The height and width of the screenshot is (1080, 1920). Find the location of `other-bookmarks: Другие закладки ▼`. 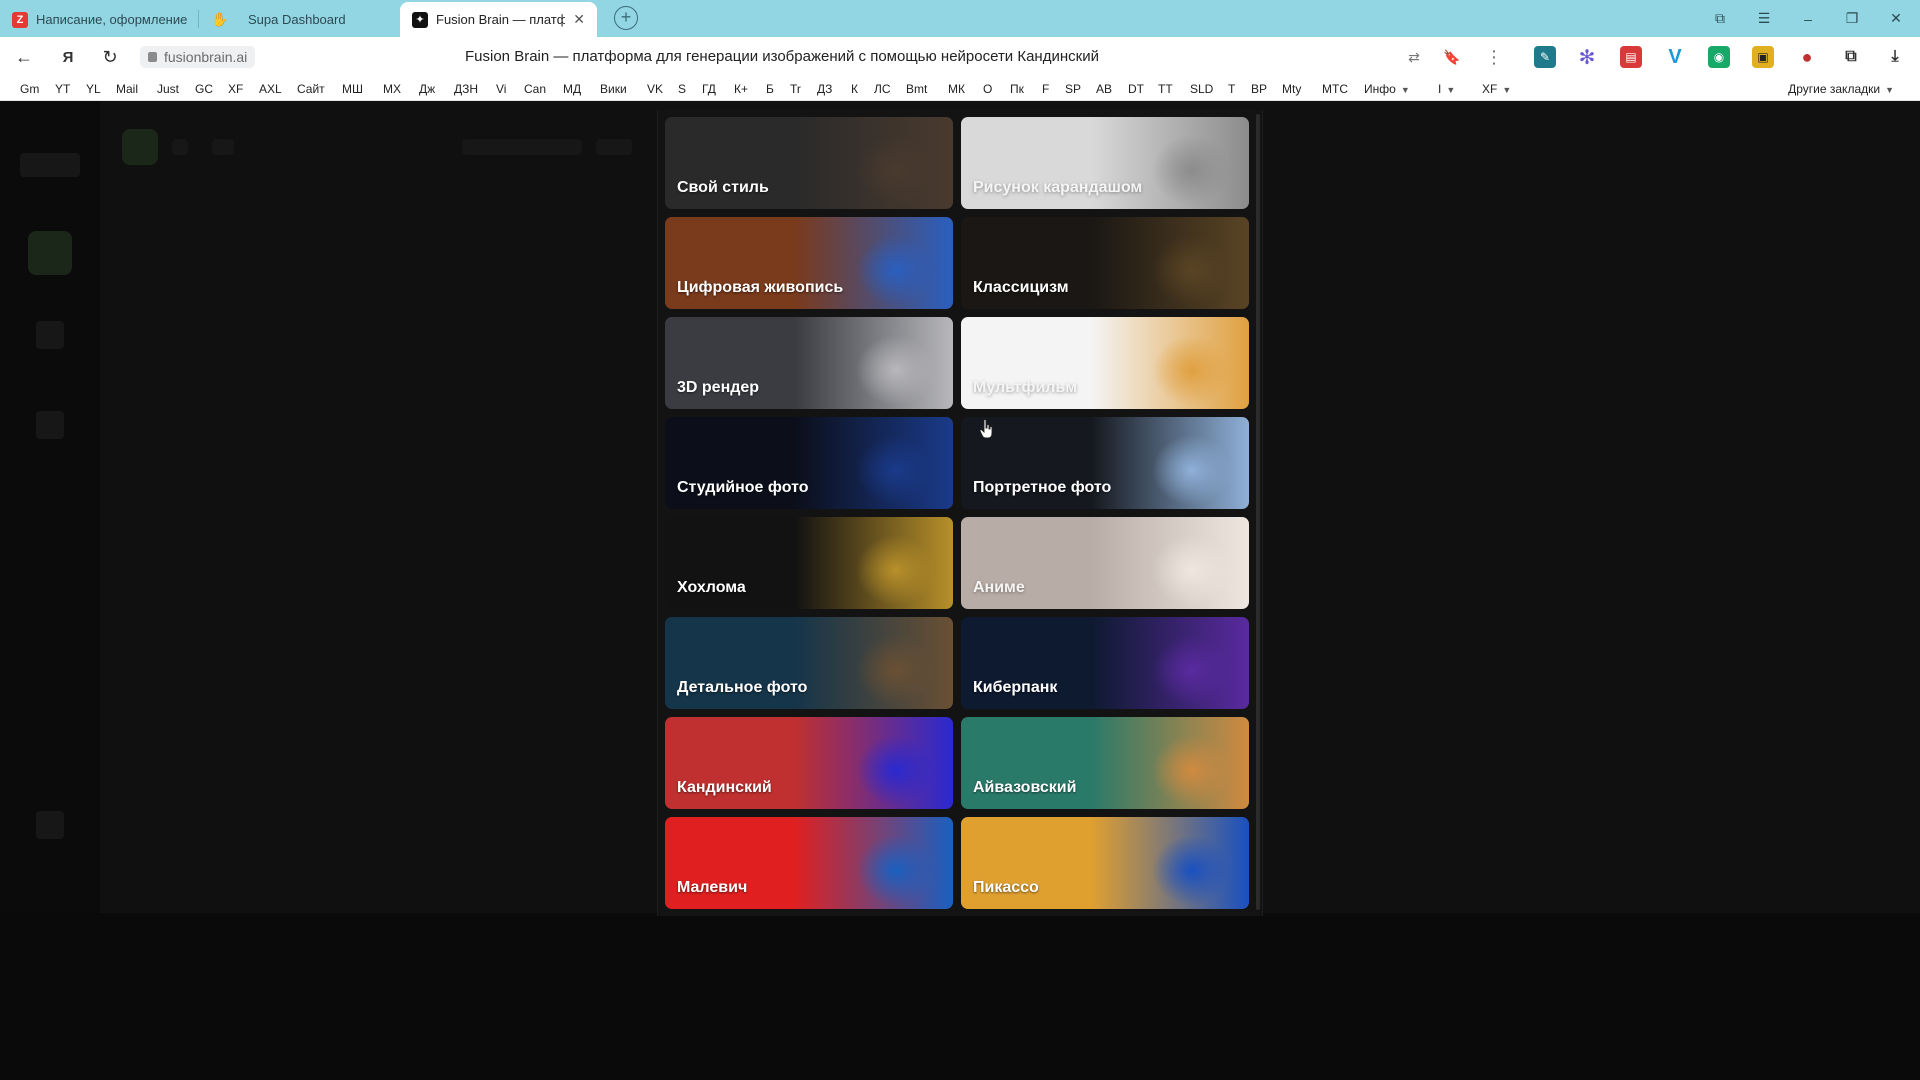

other-bookmarks: Другие закладки ▼ is located at coordinates (1841, 89).